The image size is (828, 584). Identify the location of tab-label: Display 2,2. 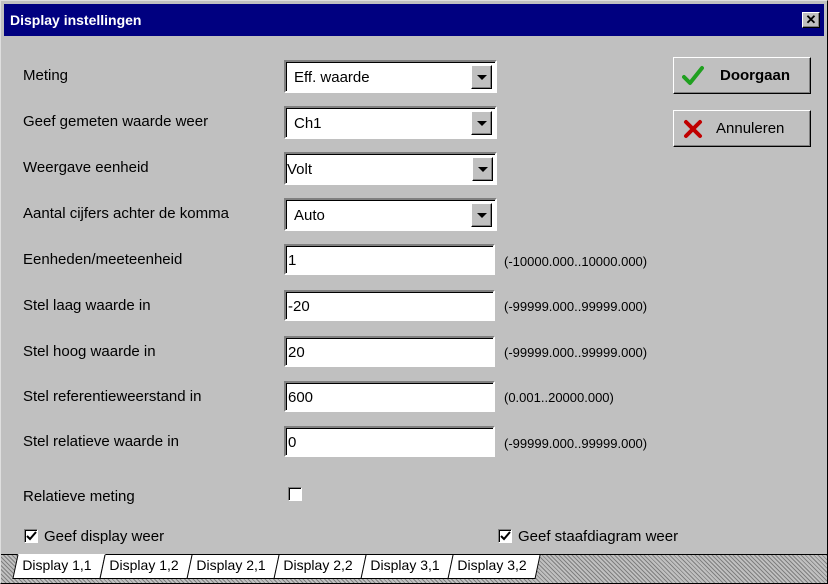
(318, 565).